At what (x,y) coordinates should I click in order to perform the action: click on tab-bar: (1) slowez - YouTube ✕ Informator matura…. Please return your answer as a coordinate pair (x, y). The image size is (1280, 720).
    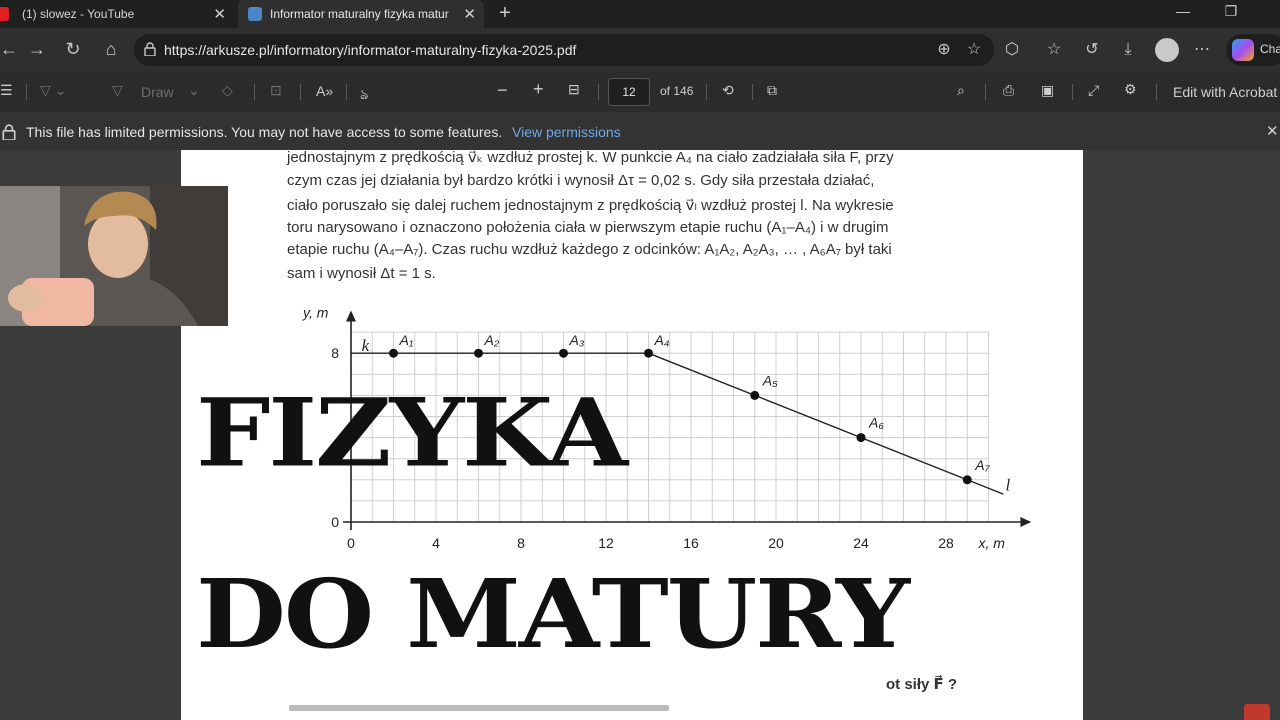
    Looking at the image, I should click on (640, 14).